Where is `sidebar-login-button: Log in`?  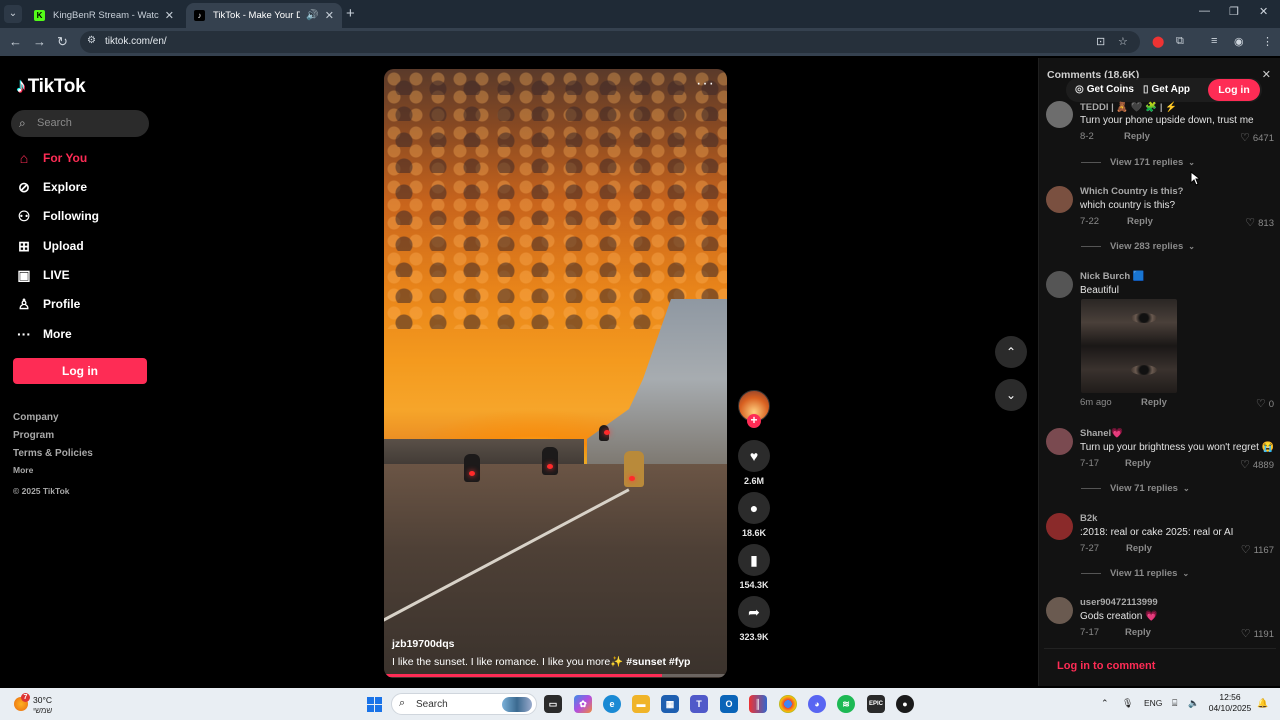 sidebar-login-button: Log in is located at coordinates (80, 371).